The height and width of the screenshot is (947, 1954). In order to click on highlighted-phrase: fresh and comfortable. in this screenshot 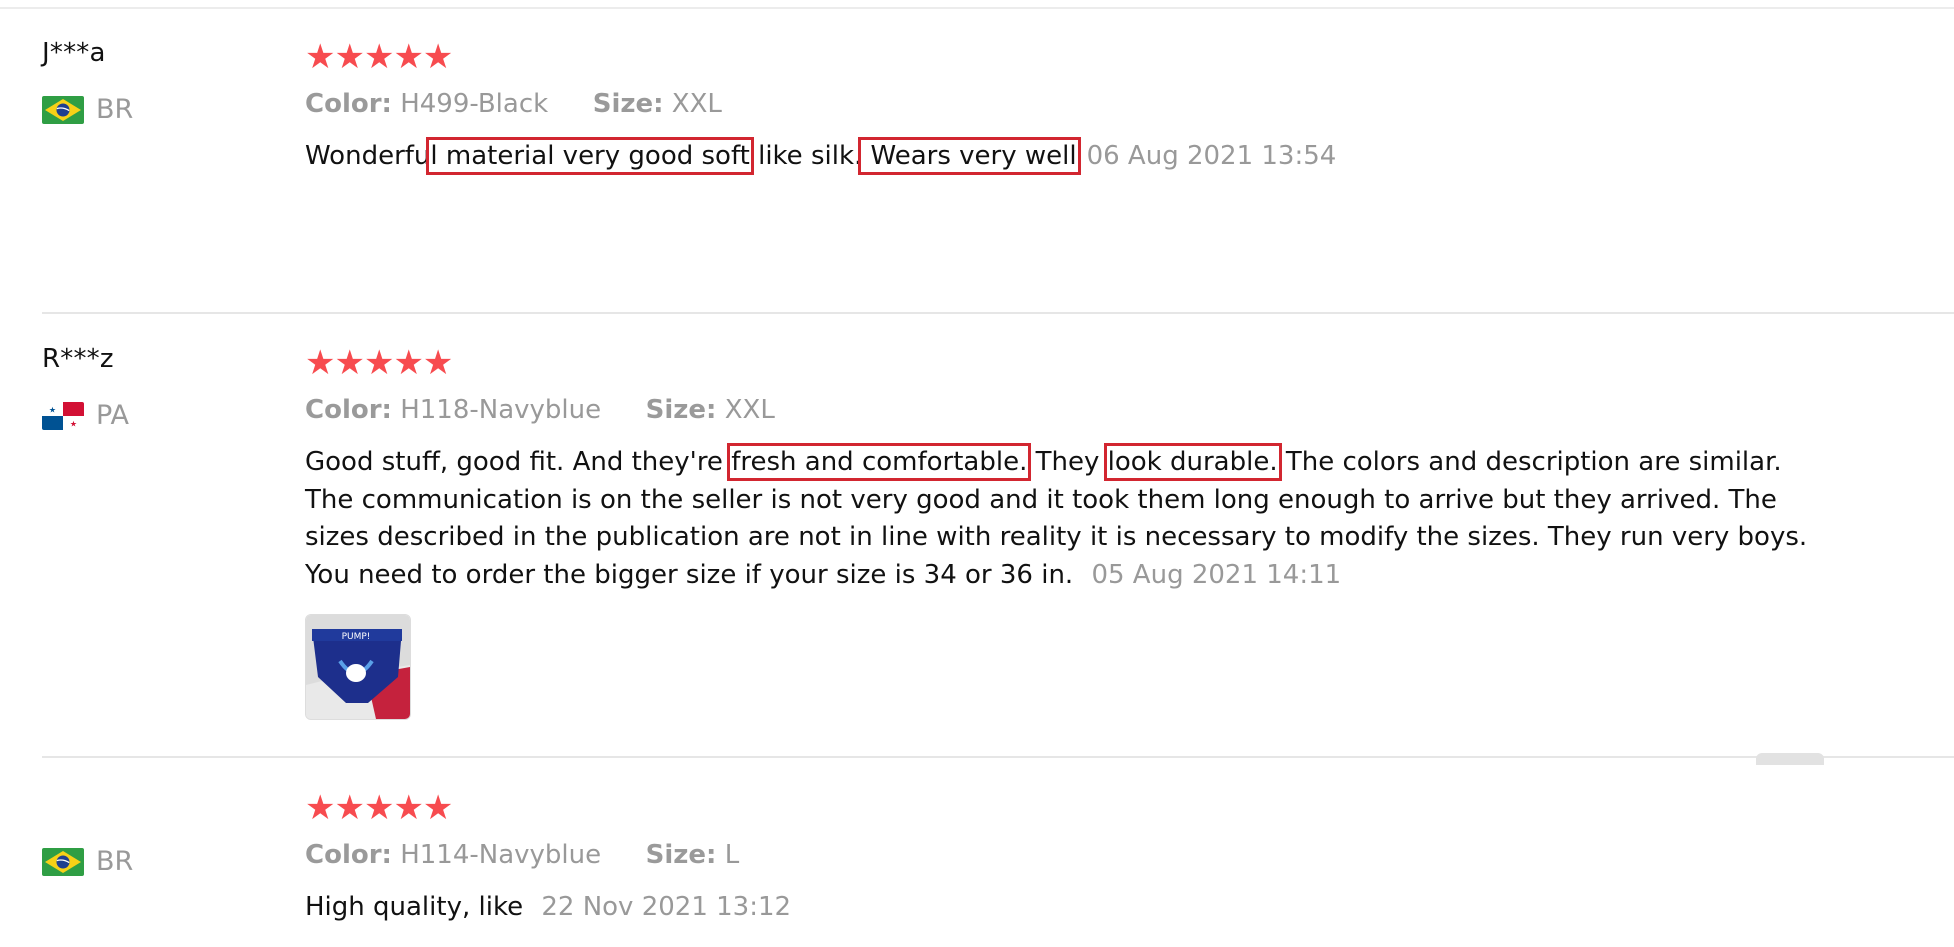, I will do `click(879, 462)`.